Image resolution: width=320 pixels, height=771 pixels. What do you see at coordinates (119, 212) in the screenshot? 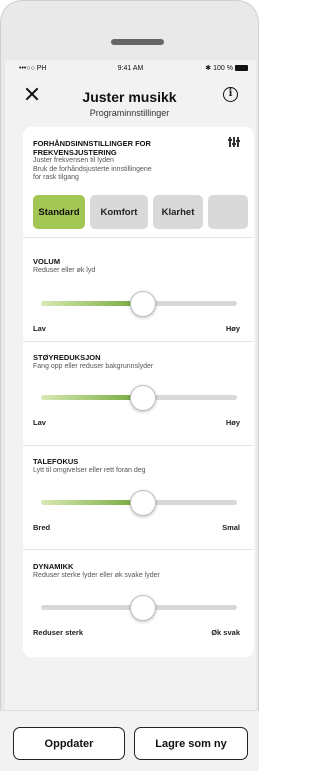
I see `preset-komfort: Komfort` at bounding box center [119, 212].